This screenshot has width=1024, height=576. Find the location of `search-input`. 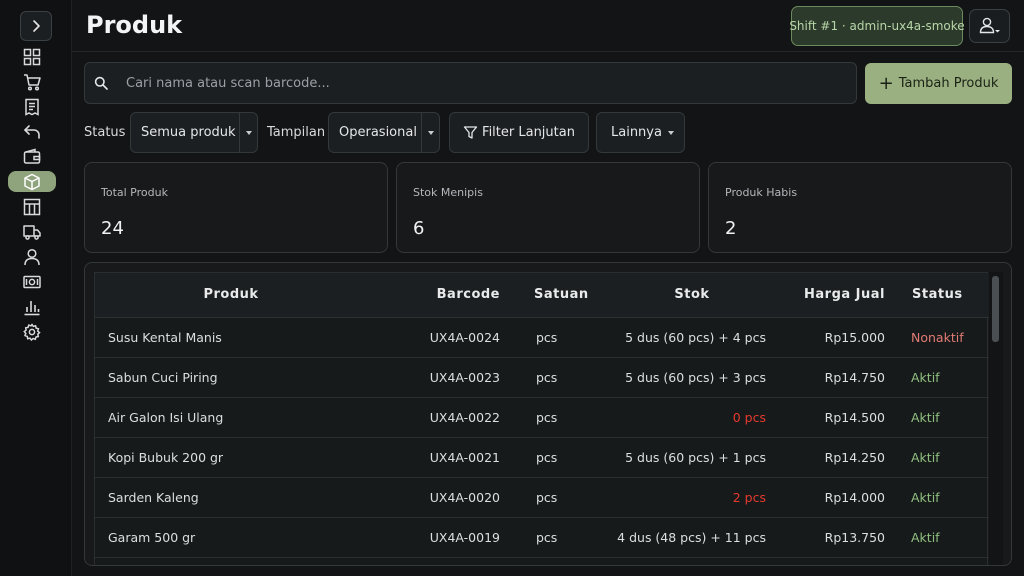

search-input is located at coordinates (476, 83).